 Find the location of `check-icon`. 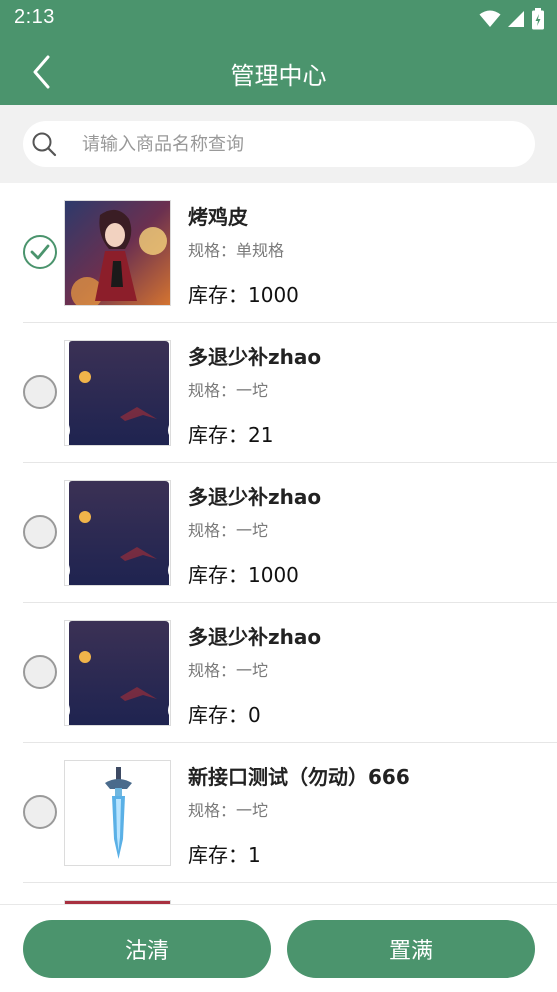

check-icon is located at coordinates (40, 252).